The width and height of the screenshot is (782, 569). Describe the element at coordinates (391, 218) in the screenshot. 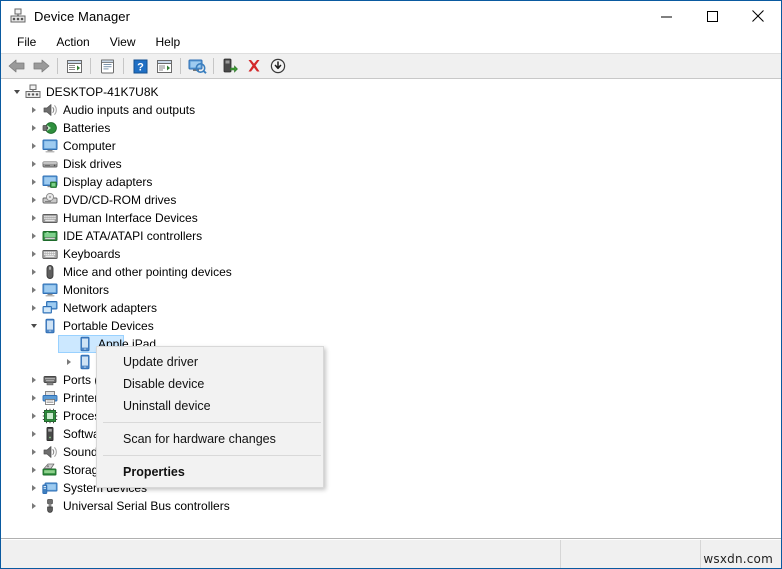

I see `tree-item: Human Interface Devices` at that location.